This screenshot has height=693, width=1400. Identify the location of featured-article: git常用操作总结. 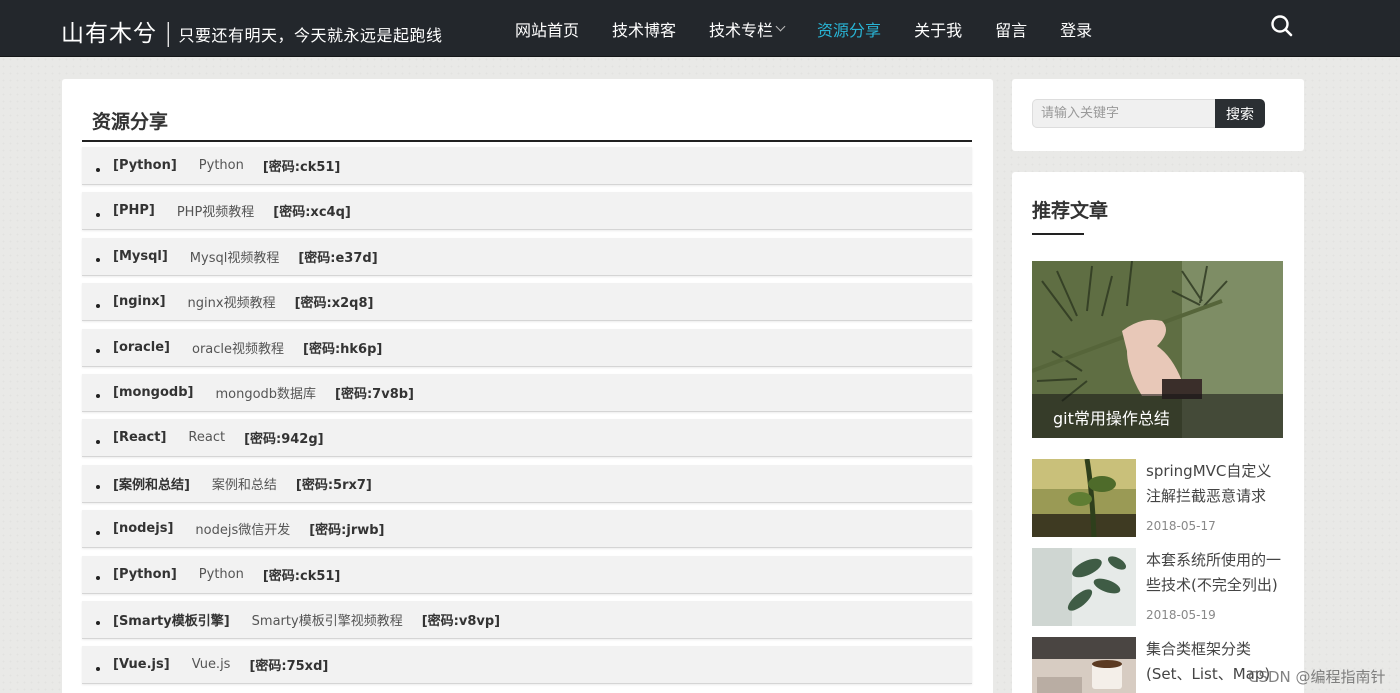
(1157, 349).